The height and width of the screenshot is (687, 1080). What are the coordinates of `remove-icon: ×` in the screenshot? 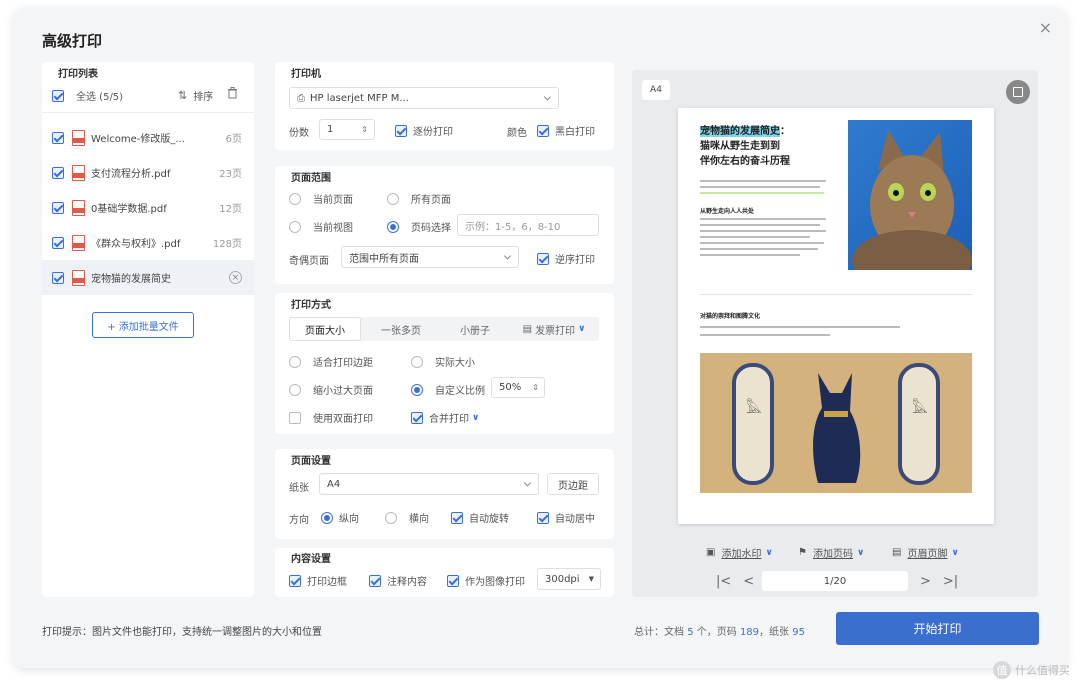 It's located at (235, 277).